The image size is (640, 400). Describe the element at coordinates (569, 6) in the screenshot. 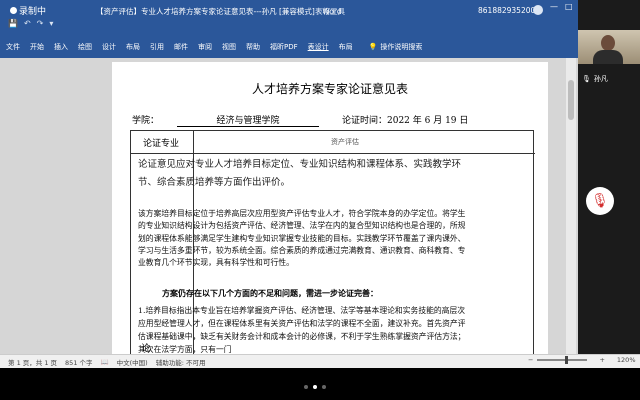

I see `maximize-button: □` at that location.